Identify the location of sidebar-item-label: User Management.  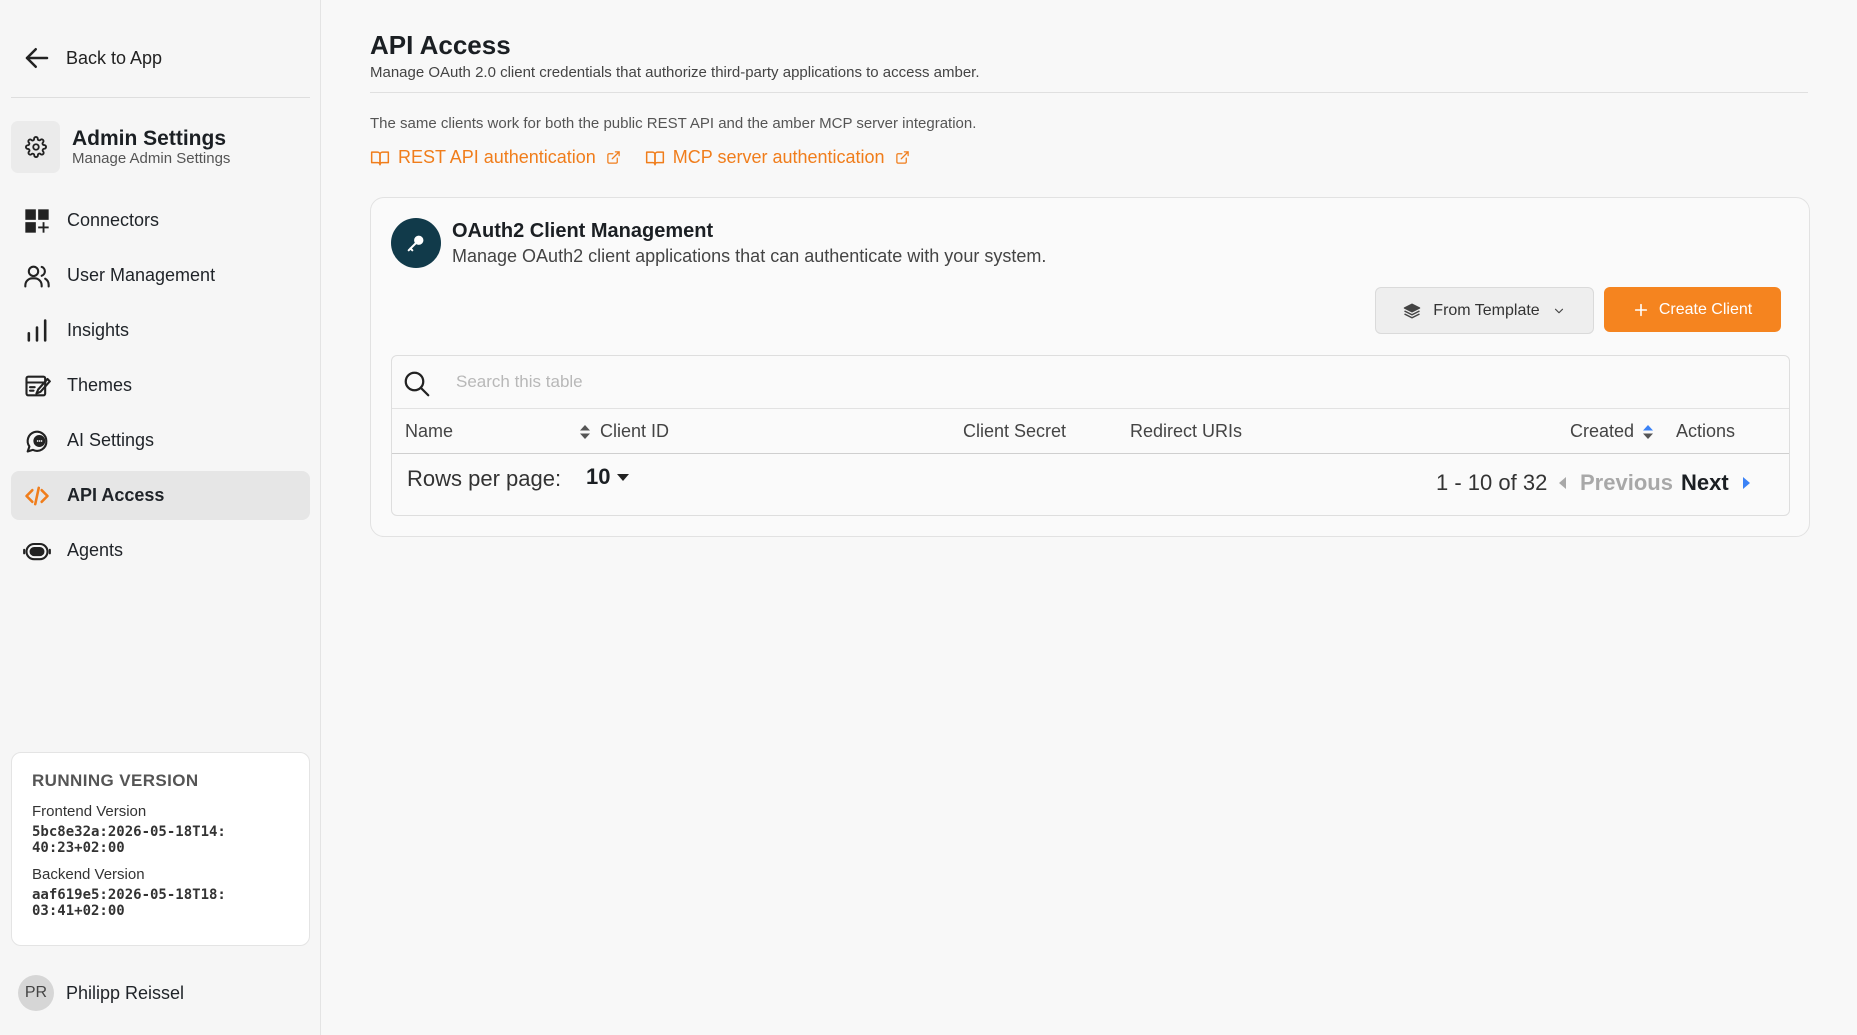
(141, 275).